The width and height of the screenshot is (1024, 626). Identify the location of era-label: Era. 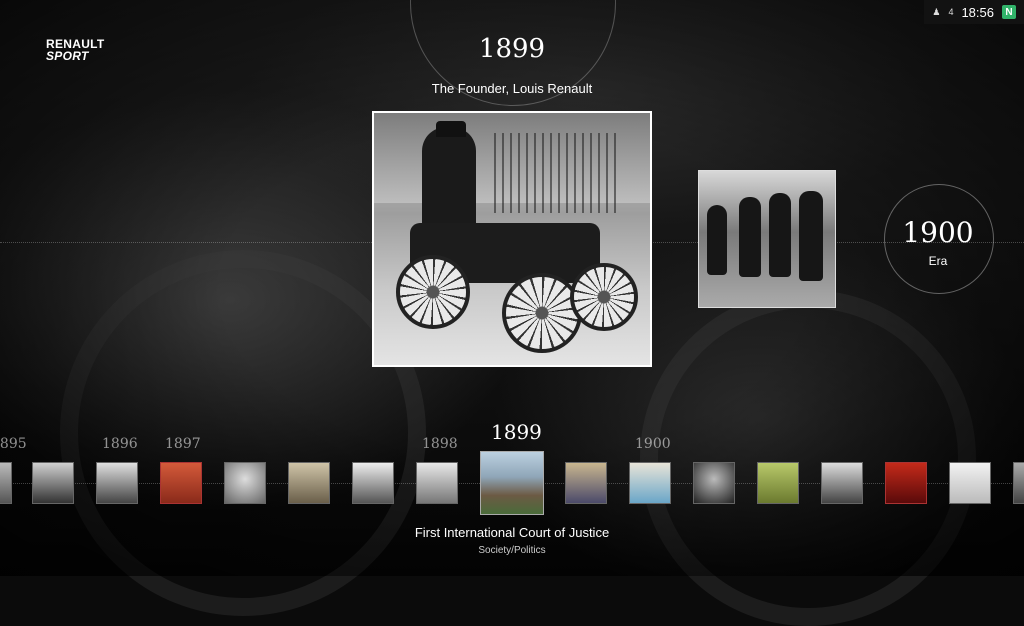
(938, 261).